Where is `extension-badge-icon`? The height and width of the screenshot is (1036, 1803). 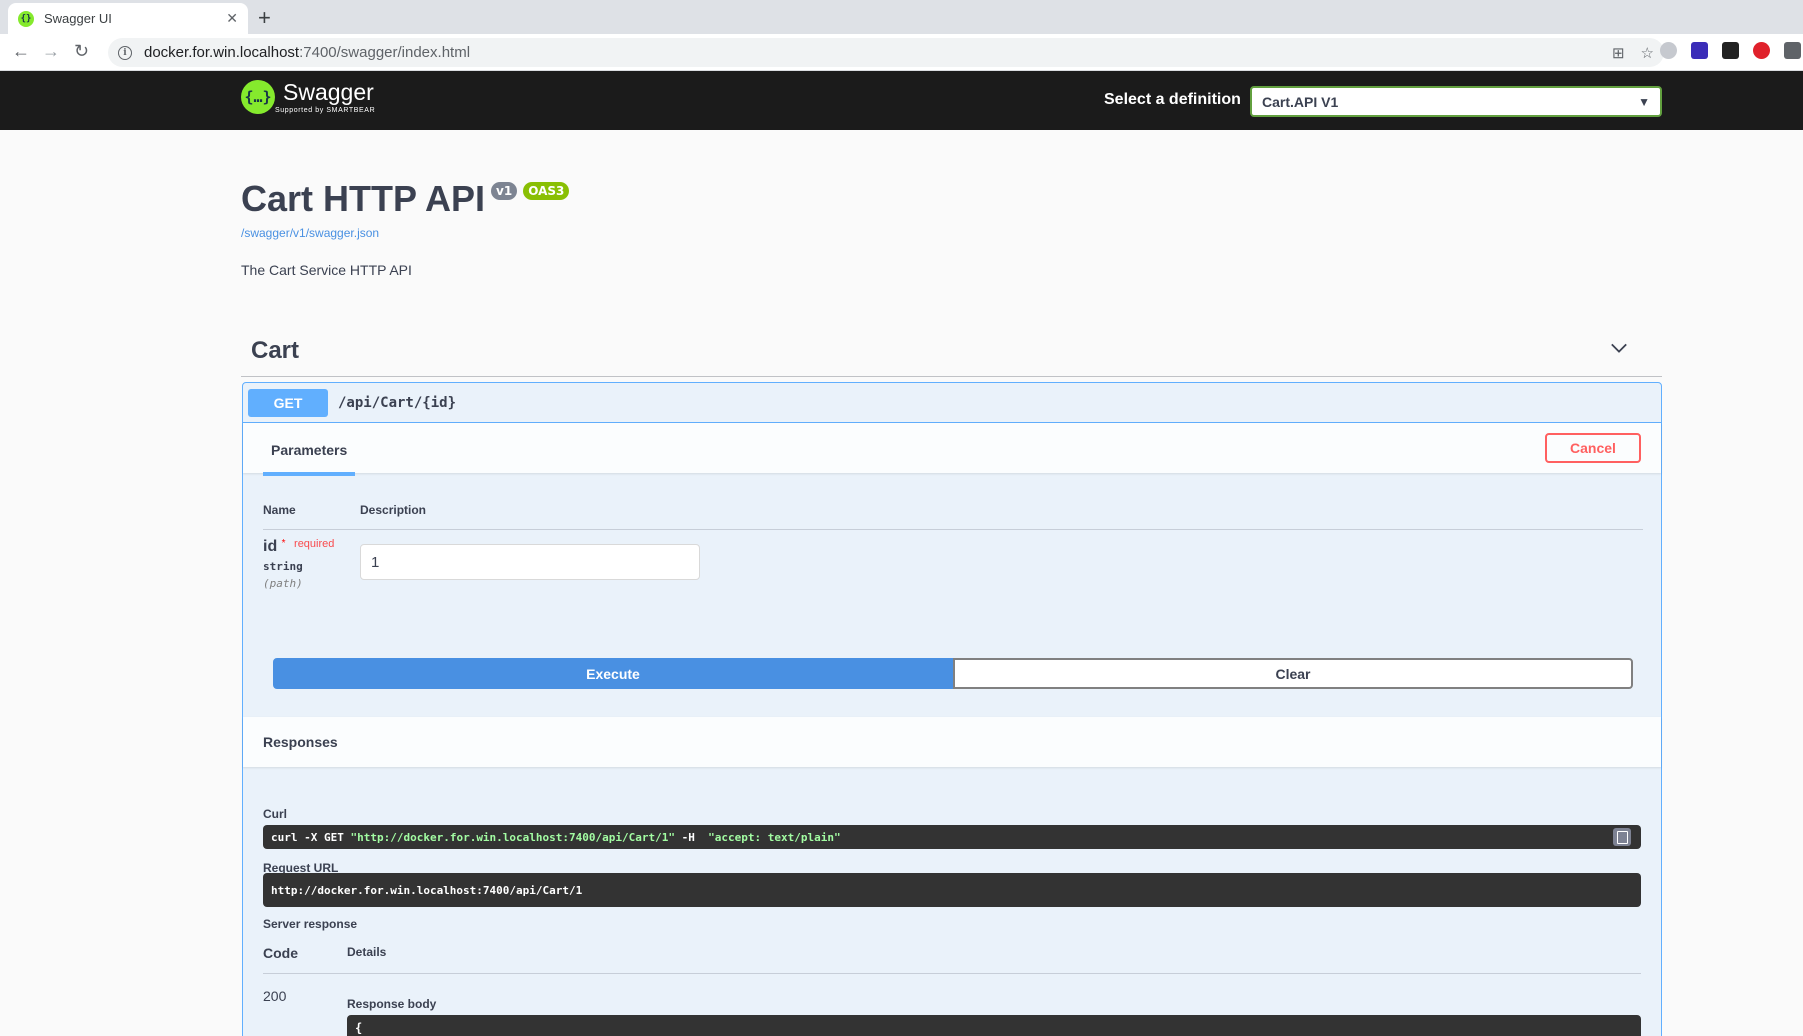
extension-badge-icon is located at coordinates (1699, 50).